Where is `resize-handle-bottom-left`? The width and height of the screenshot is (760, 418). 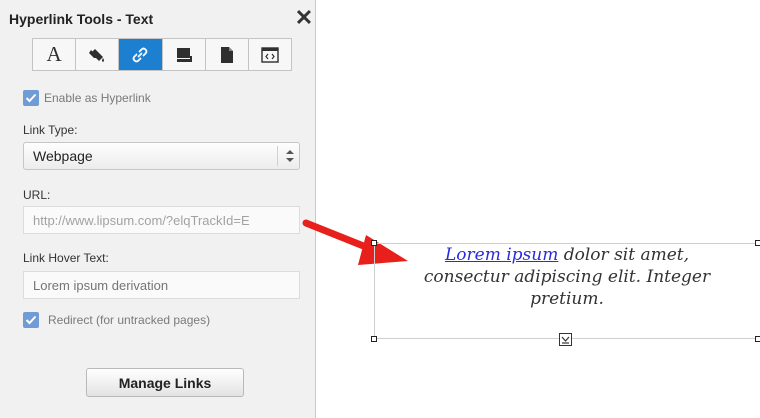 resize-handle-bottom-left is located at coordinates (374, 339).